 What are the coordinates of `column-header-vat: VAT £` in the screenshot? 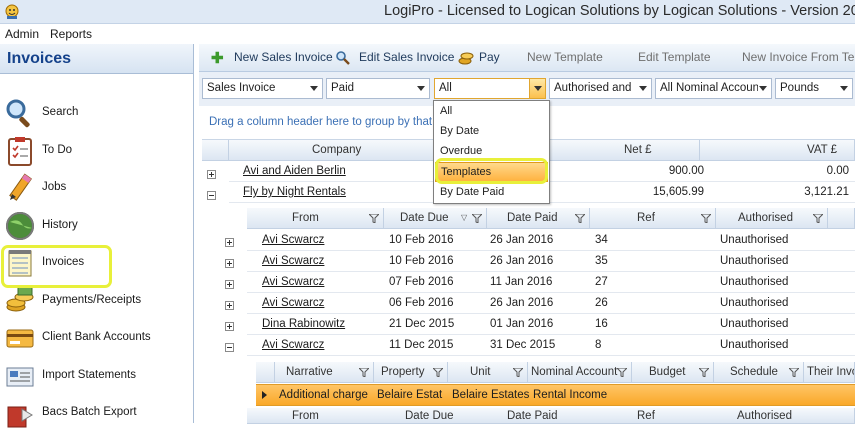 It's located at (777, 150).